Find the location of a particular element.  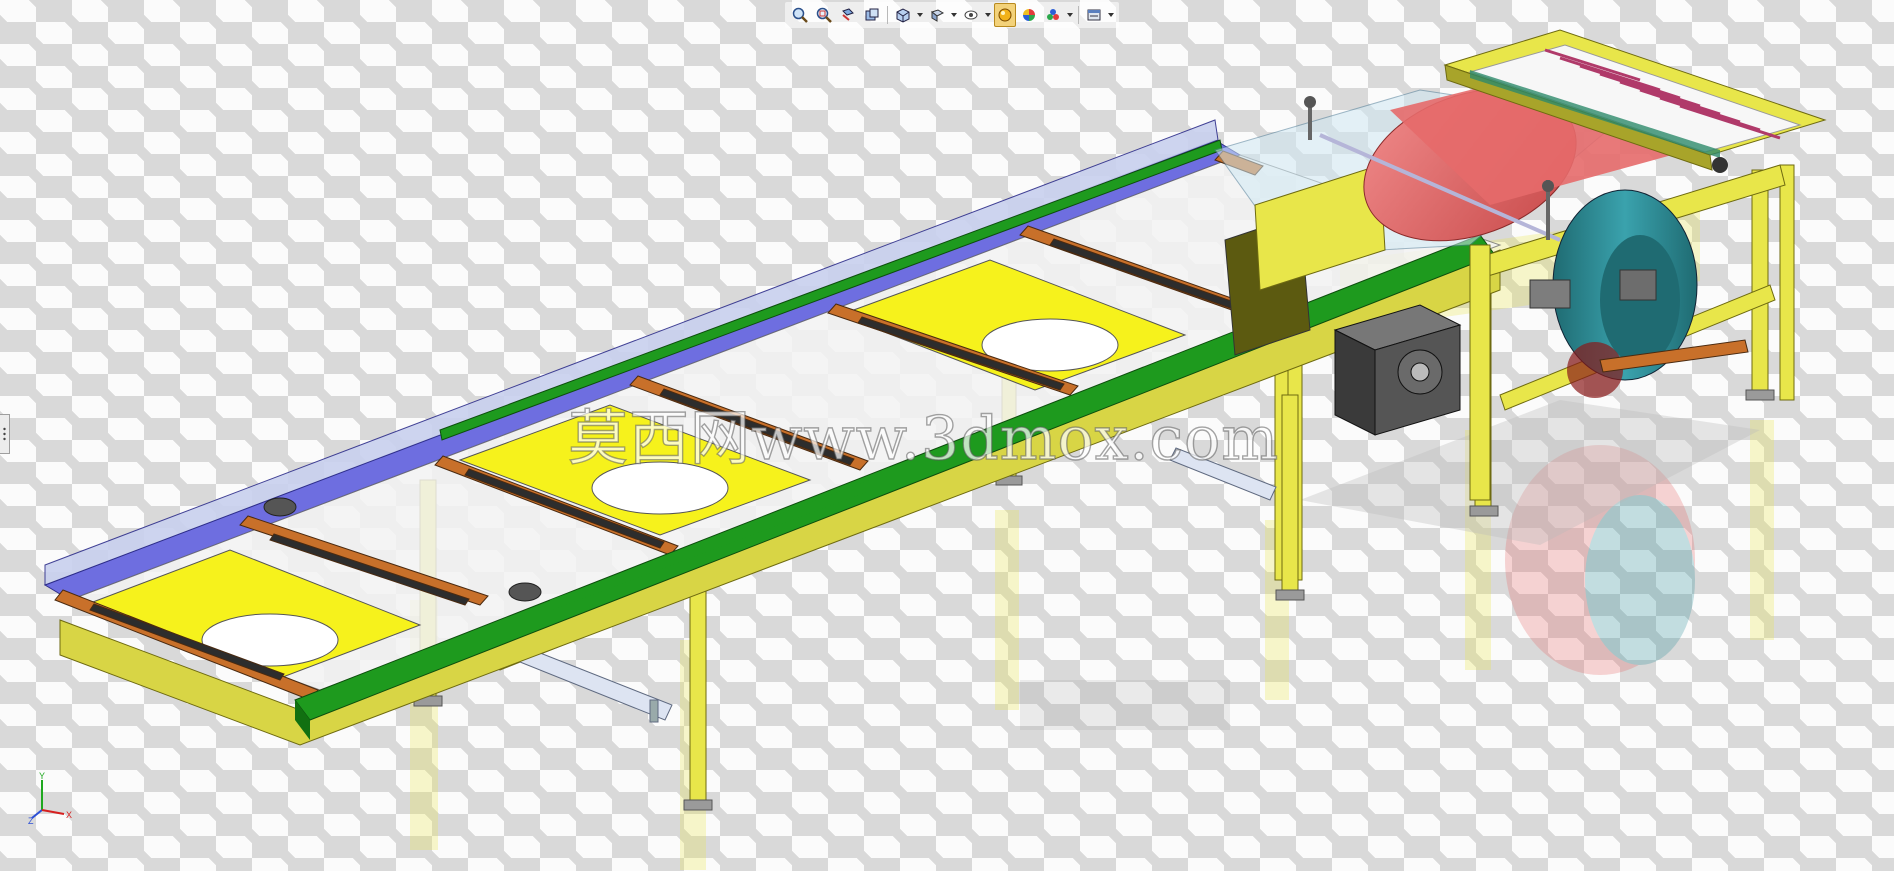

display-style-icon is located at coordinates (937, 15).